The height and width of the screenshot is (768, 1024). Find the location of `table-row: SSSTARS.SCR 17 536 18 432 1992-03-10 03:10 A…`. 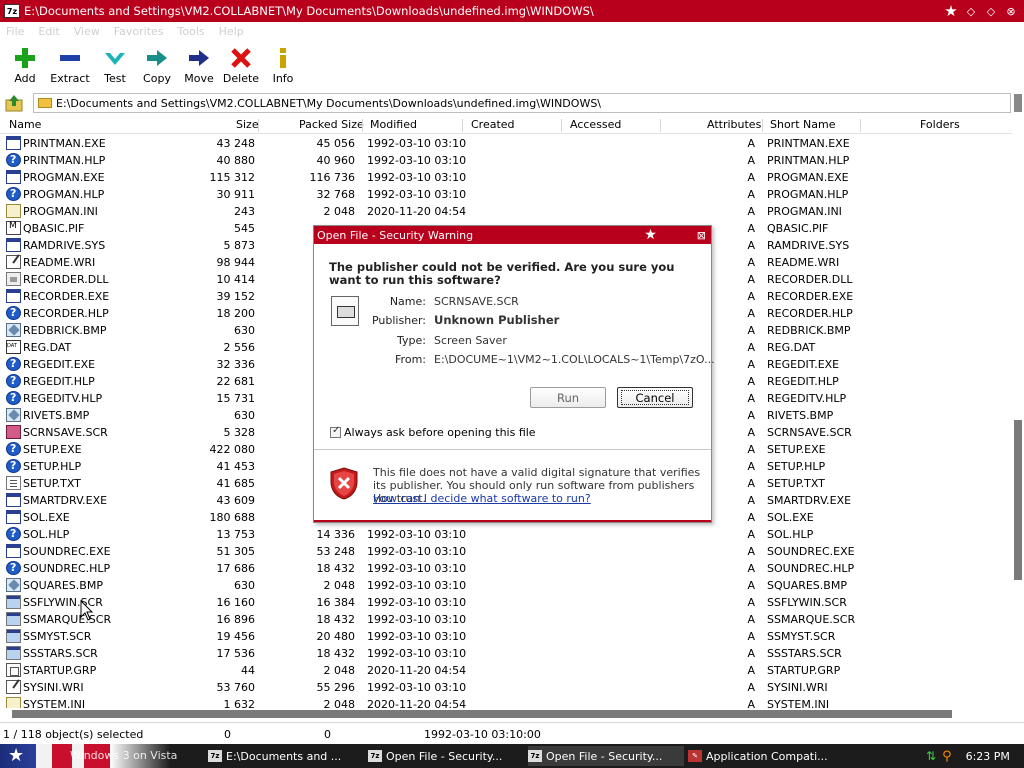

table-row: SSSTARS.SCR 17 536 18 432 1992-03-10 03:10 A… is located at coordinates (506, 653).